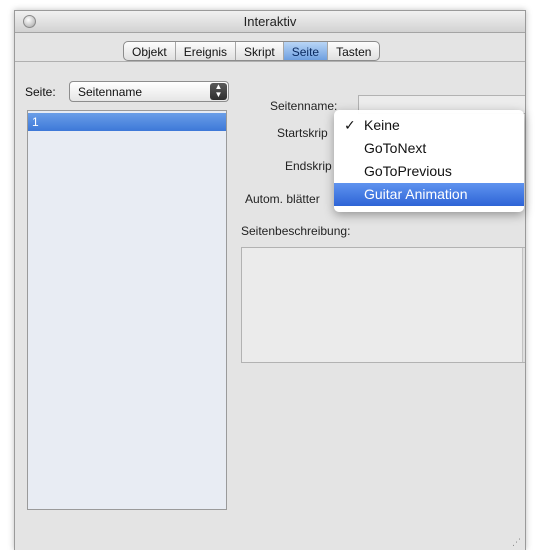  What do you see at coordinates (282, 199) in the screenshot?
I see `auto-advance-label: Autom. blätter` at bounding box center [282, 199].